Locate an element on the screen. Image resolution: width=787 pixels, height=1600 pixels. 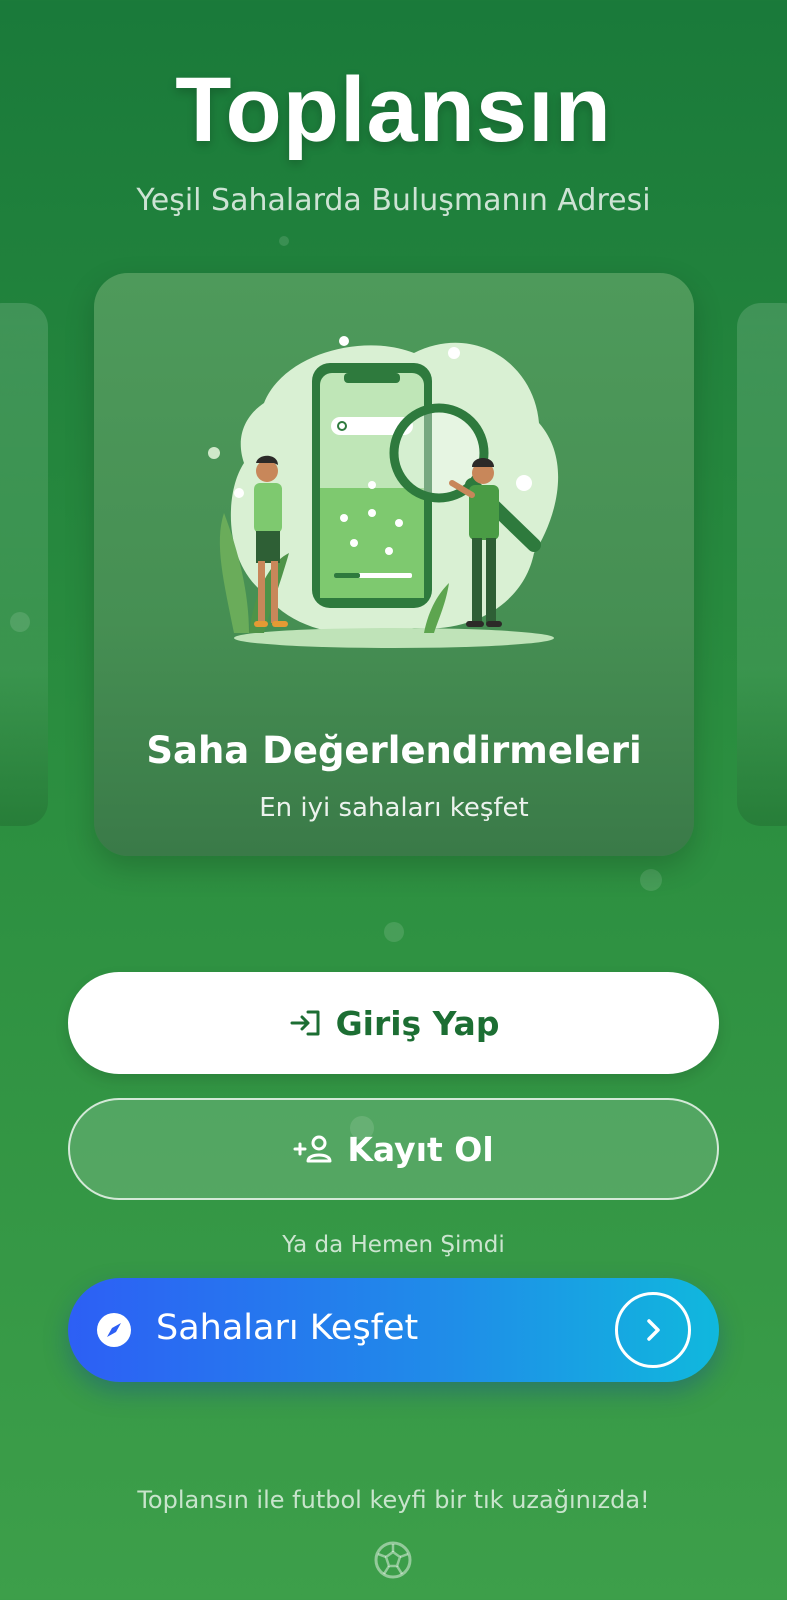
carousel-prev-card is located at coordinates (24, 564).